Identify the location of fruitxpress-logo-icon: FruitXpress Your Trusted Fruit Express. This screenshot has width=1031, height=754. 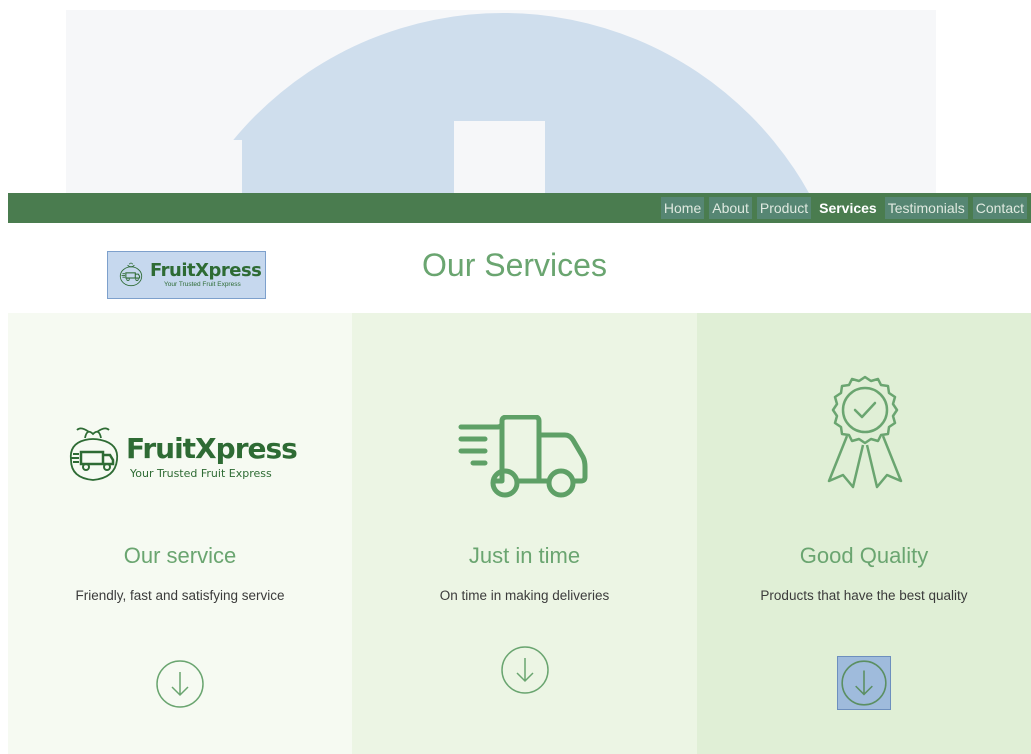
(183, 453).